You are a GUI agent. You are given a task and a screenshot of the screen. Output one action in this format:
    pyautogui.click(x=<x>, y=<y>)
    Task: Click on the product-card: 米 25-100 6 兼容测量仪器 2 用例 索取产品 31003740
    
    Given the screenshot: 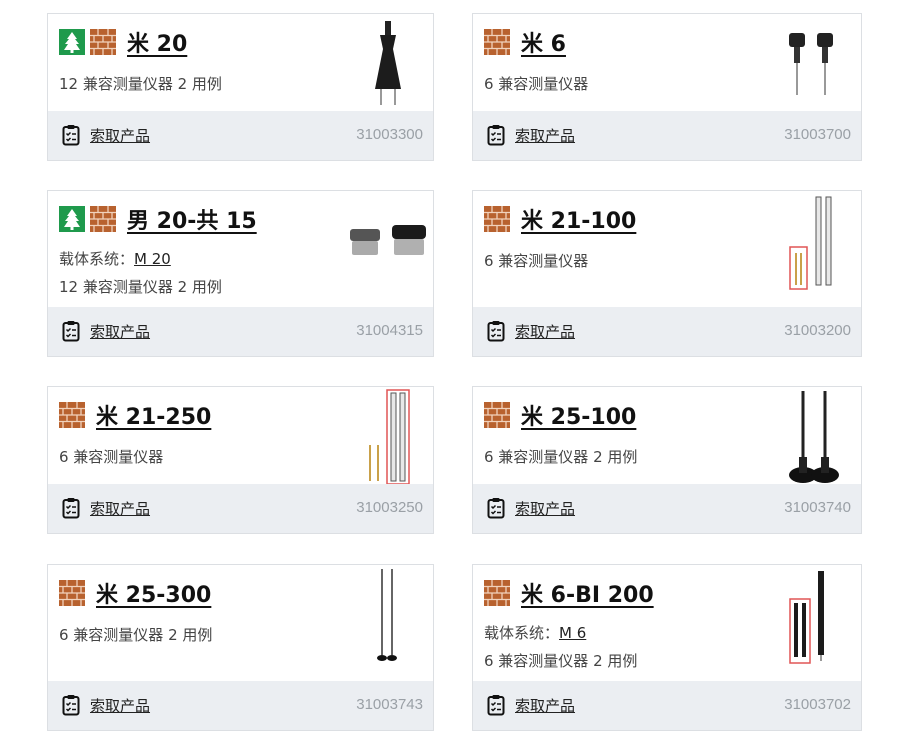 What is the action you would take?
    pyautogui.click(x=667, y=460)
    